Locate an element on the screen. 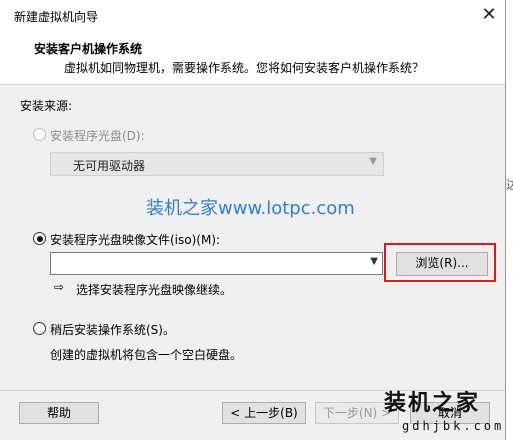 The width and height of the screenshot is (513, 441). iso-path-combobox: ▼ is located at coordinates (216, 263).